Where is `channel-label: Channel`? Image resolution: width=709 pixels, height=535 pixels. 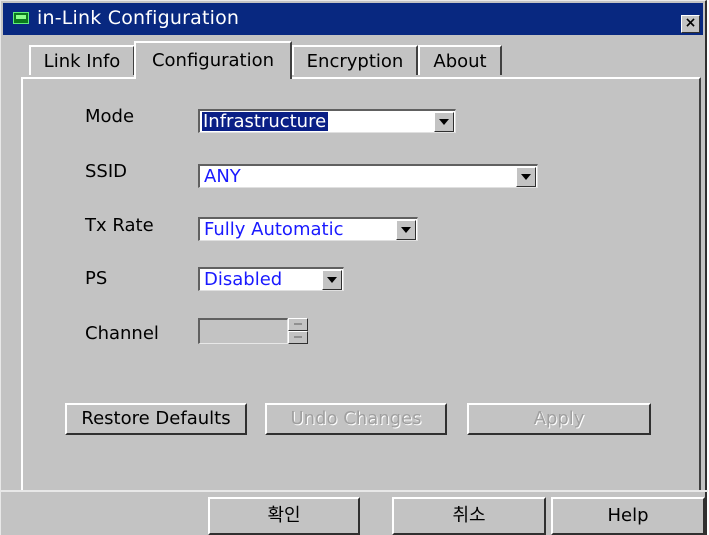 channel-label: Channel is located at coordinates (122, 333).